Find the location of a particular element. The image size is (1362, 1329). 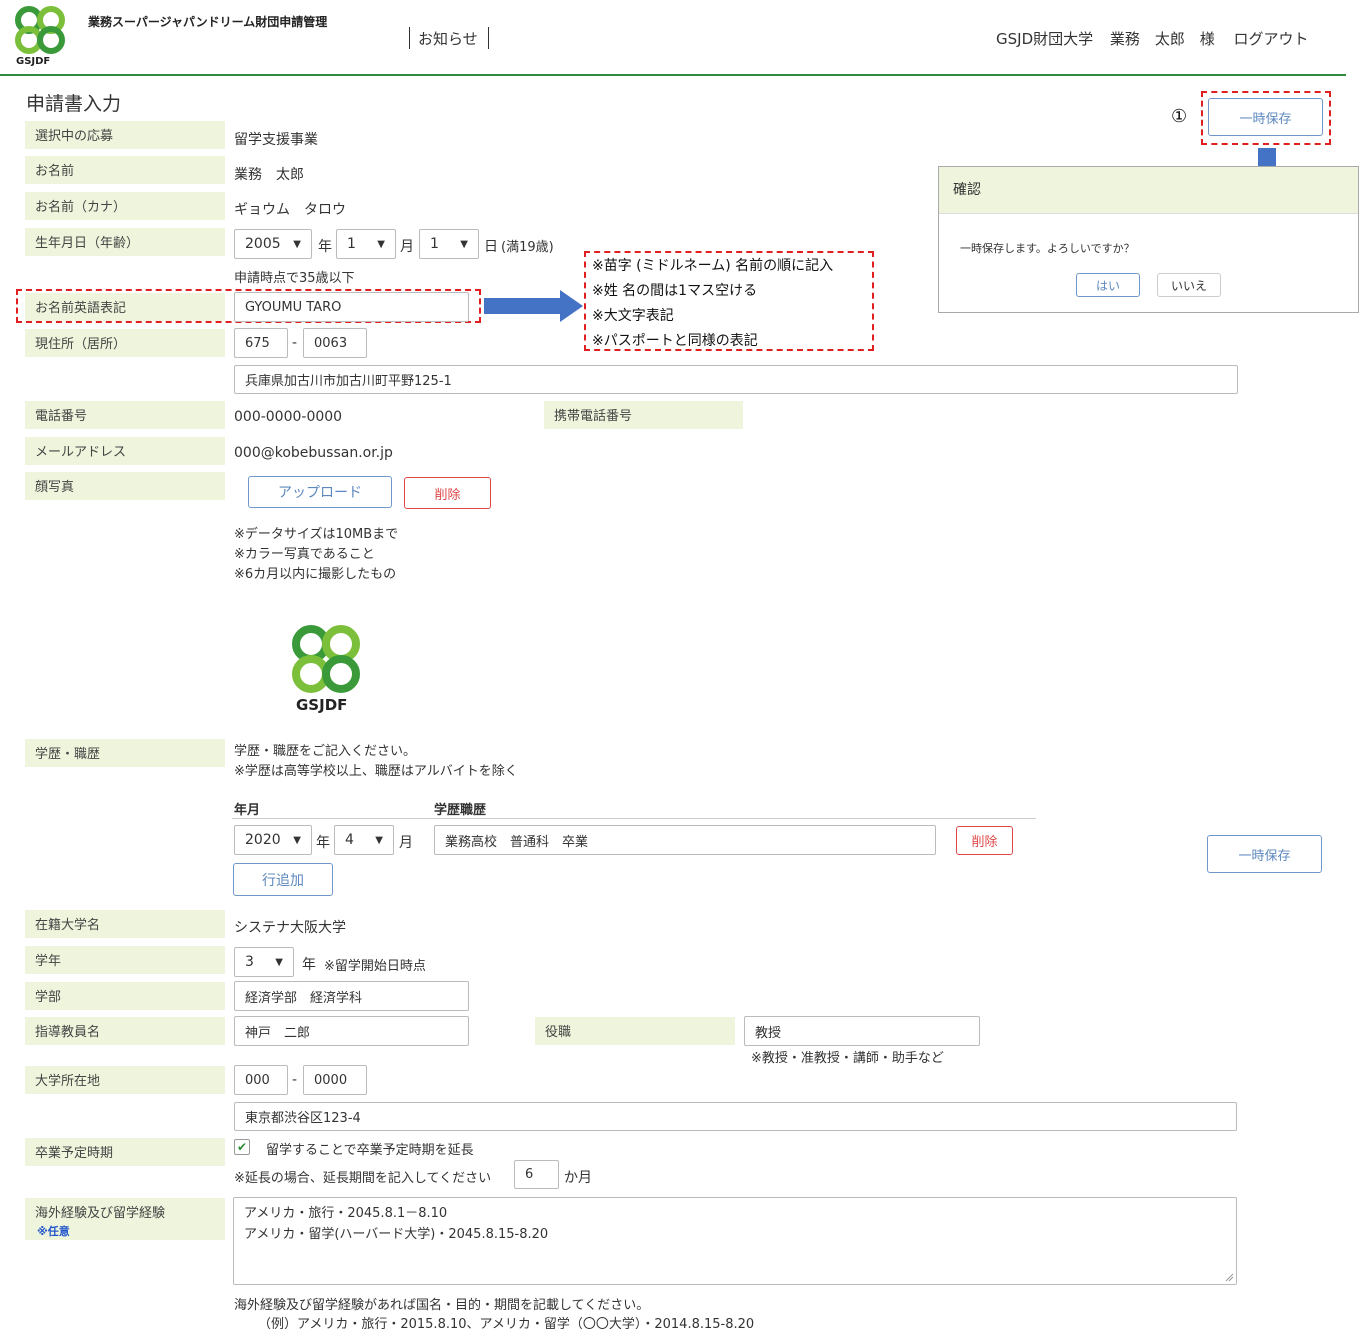

optional-badge: ※任意 is located at coordinates (53, 1231).